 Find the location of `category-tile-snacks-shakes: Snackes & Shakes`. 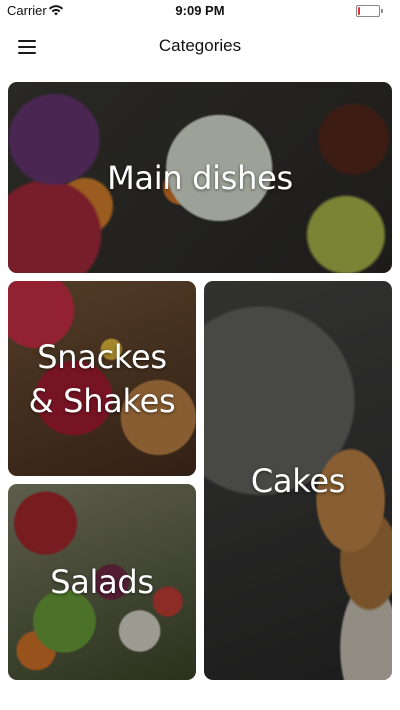

category-tile-snacks-shakes: Snackes & Shakes is located at coordinates (102, 378).